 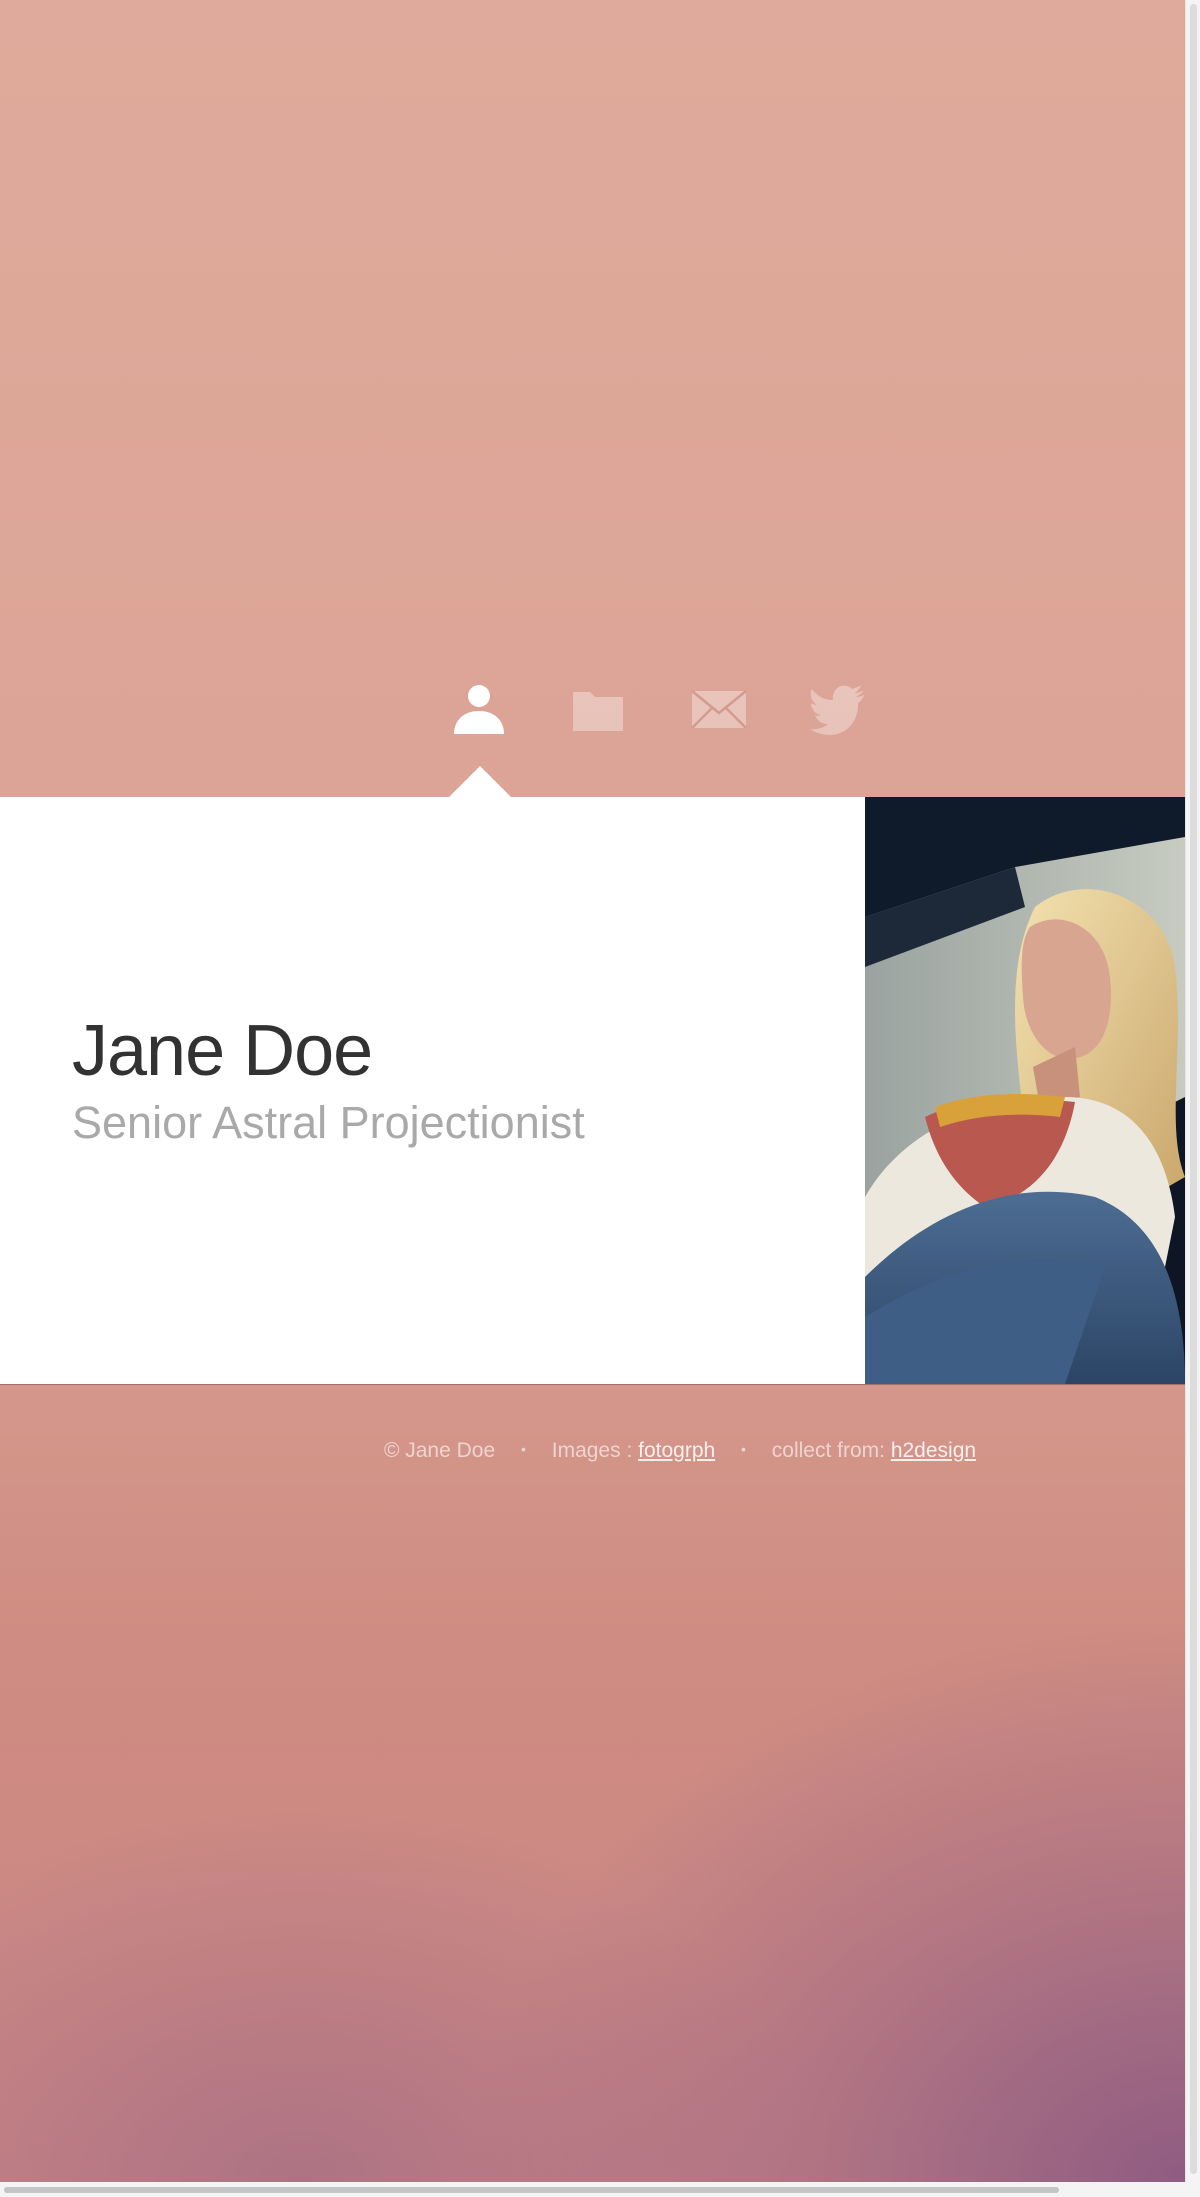 I want to click on horizontal-scrollbar-thumb, so click(x=531, y=2190).